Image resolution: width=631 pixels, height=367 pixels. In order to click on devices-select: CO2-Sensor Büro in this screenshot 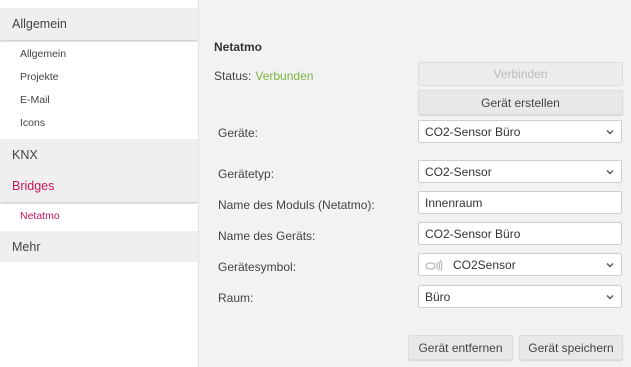, I will do `click(520, 131)`.